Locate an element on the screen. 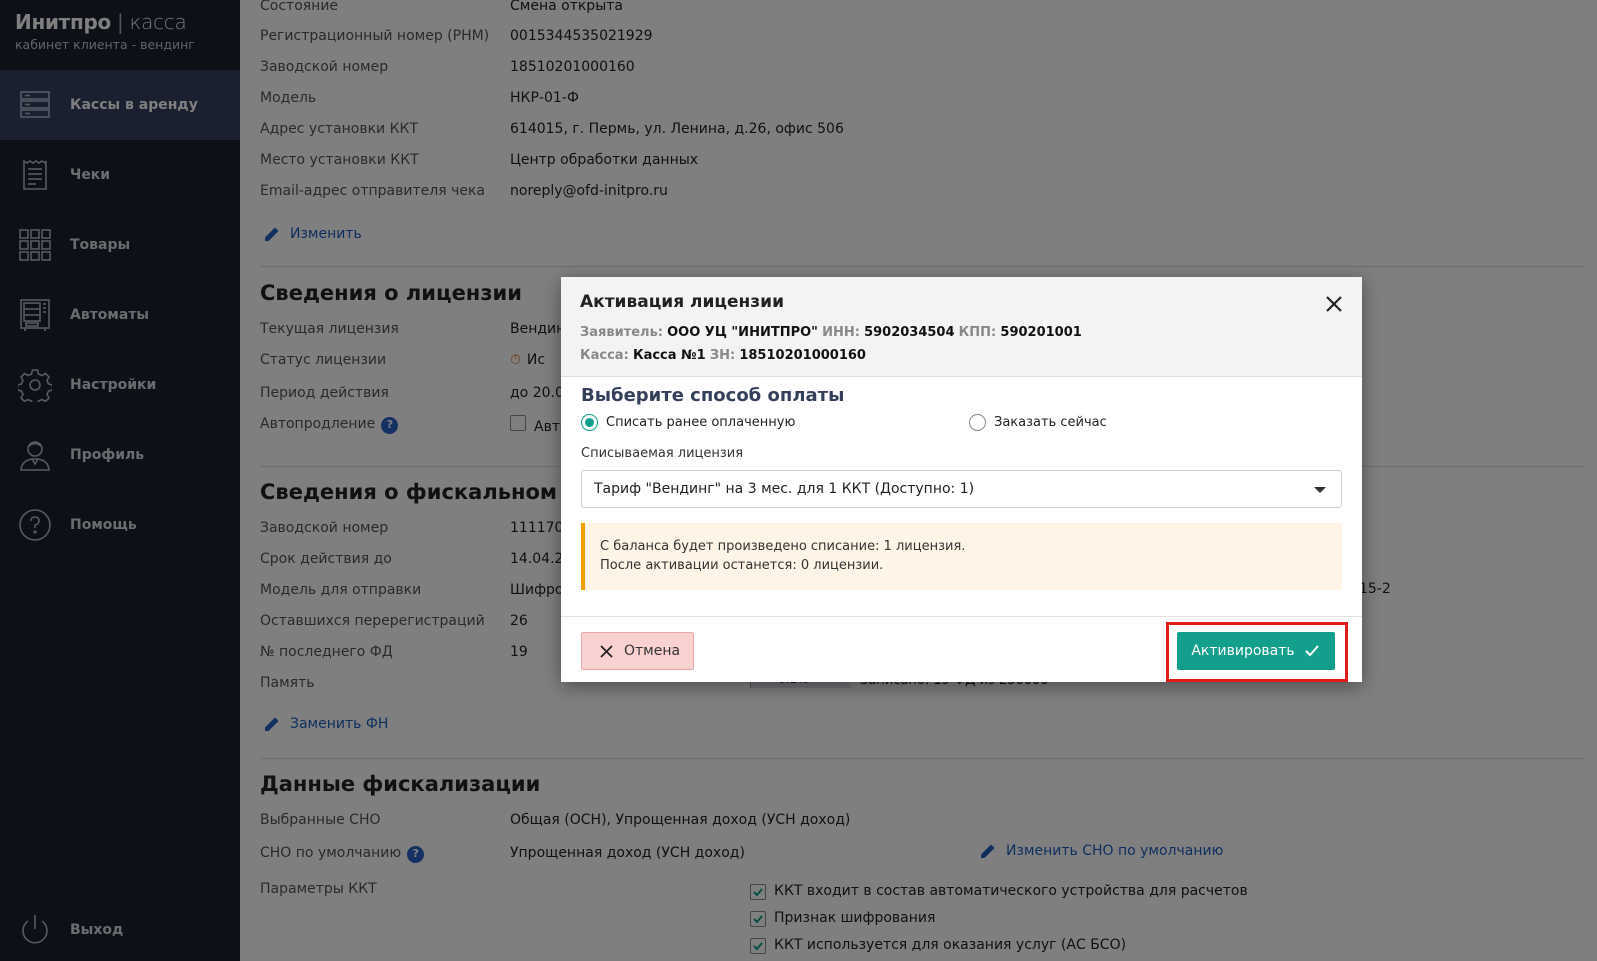 The height and width of the screenshot is (961, 1597). payment-method-radios: Списать ранее оплаченную Заказать сейчас is located at coordinates (961, 422).